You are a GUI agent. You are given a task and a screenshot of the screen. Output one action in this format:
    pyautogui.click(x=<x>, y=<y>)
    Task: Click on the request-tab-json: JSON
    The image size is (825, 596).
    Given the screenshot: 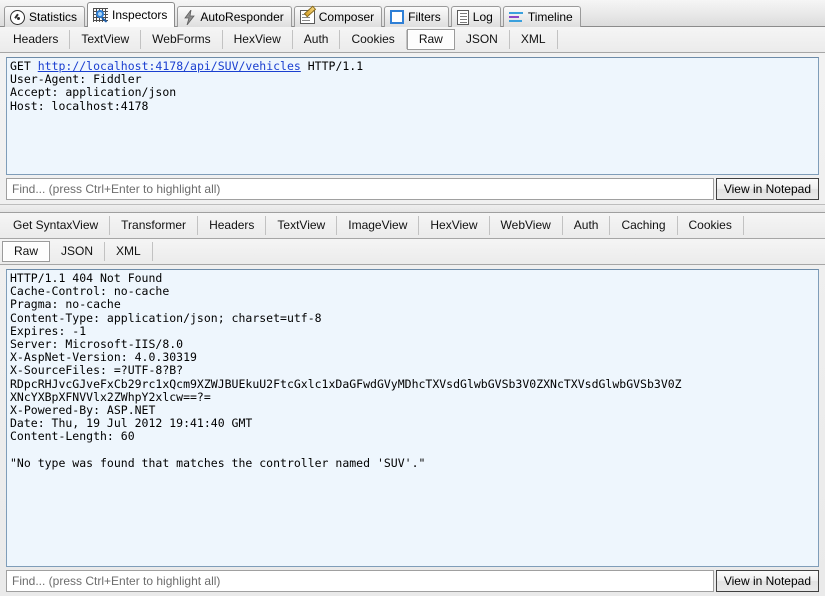 What is the action you would take?
    pyautogui.click(x=482, y=39)
    